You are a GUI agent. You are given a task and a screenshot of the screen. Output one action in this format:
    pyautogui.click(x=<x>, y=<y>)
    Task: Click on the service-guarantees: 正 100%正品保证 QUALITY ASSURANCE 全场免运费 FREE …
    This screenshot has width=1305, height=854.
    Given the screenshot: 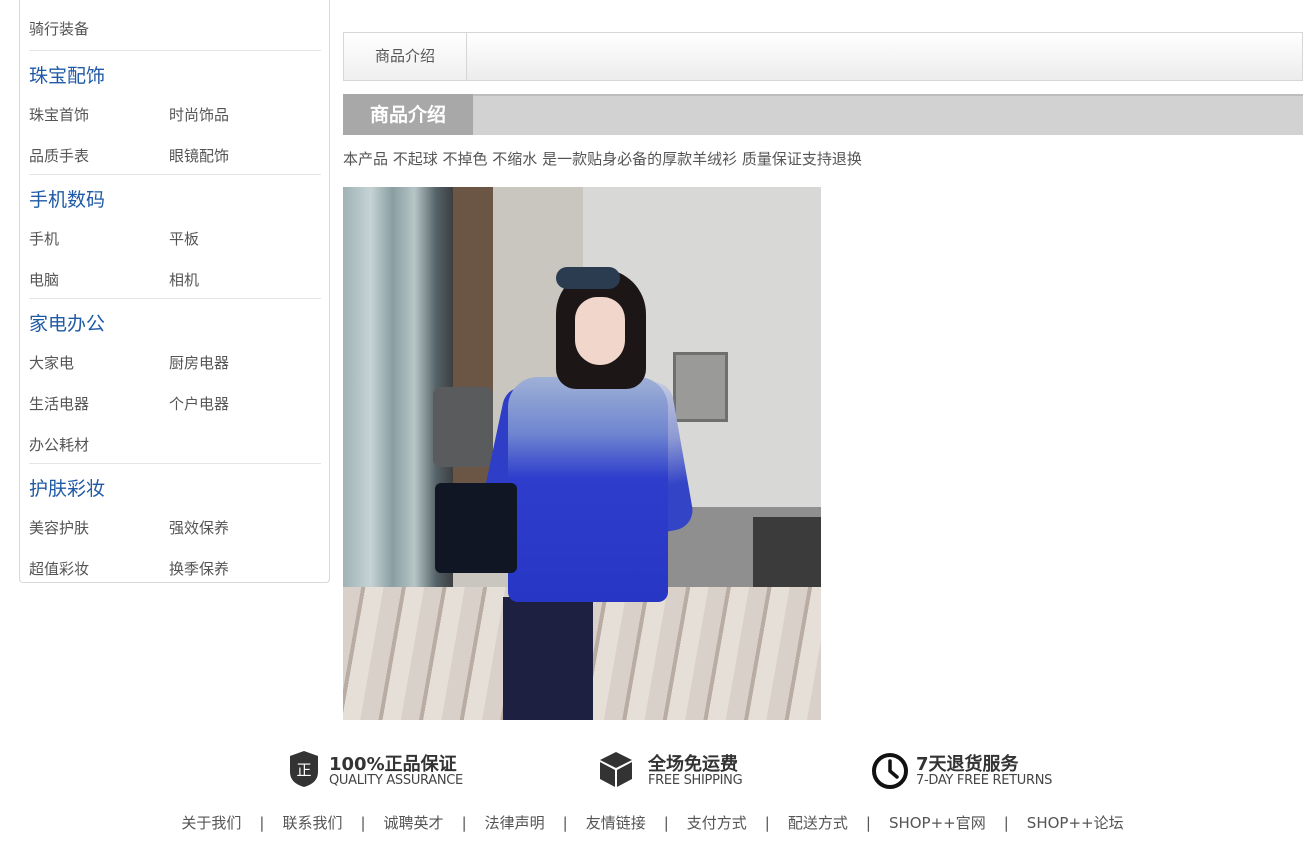 What is the action you would take?
    pyautogui.click(x=652, y=772)
    